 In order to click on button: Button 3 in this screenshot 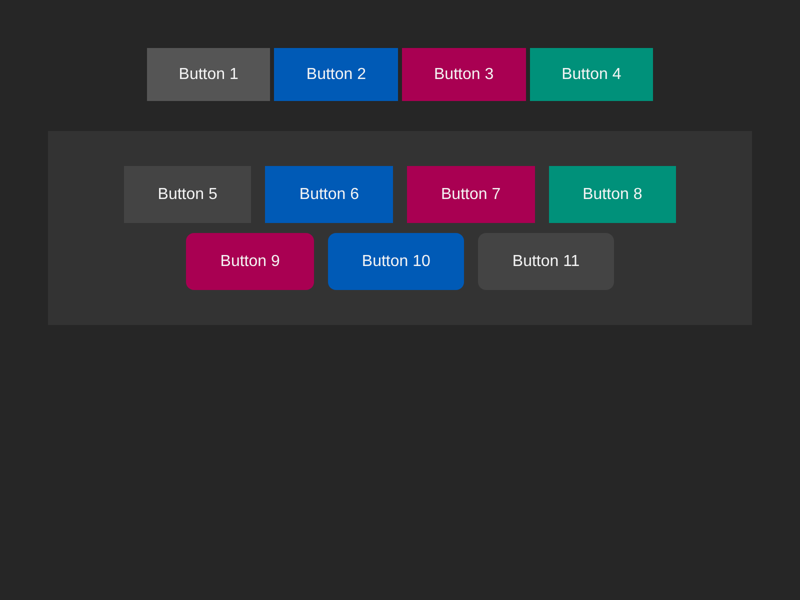, I will do `click(464, 74)`.